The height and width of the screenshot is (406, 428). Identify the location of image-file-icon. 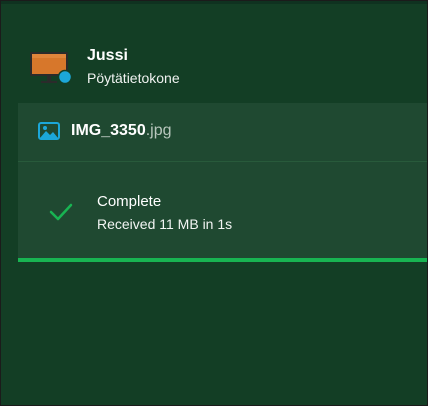
(49, 131).